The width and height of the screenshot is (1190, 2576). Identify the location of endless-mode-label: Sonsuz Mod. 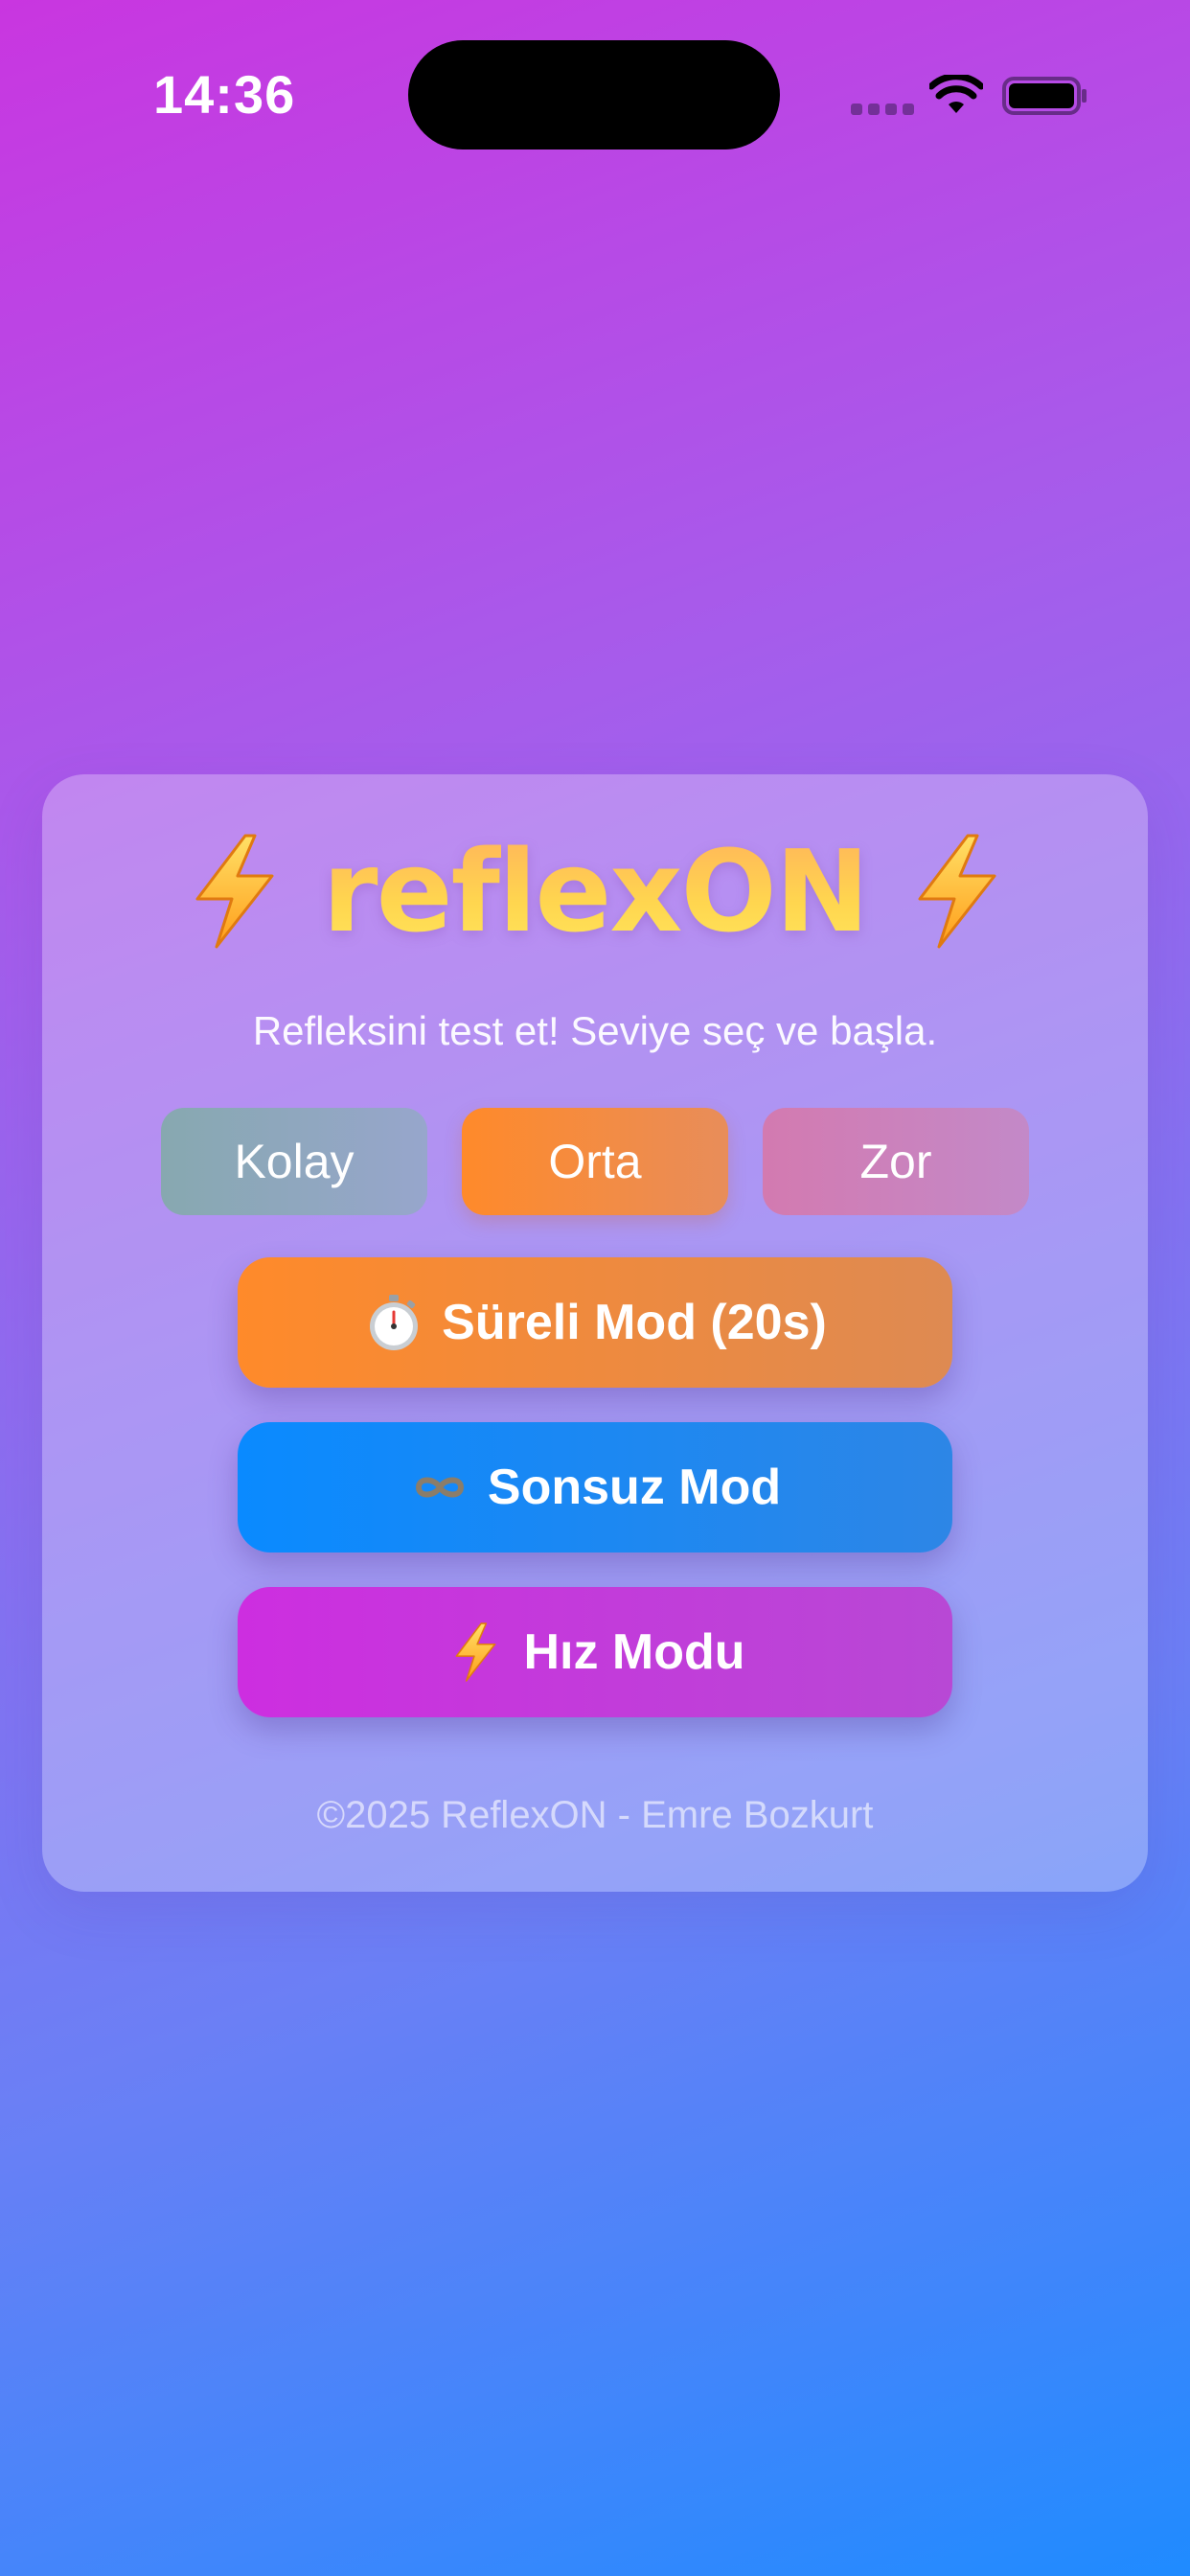
(635, 1487).